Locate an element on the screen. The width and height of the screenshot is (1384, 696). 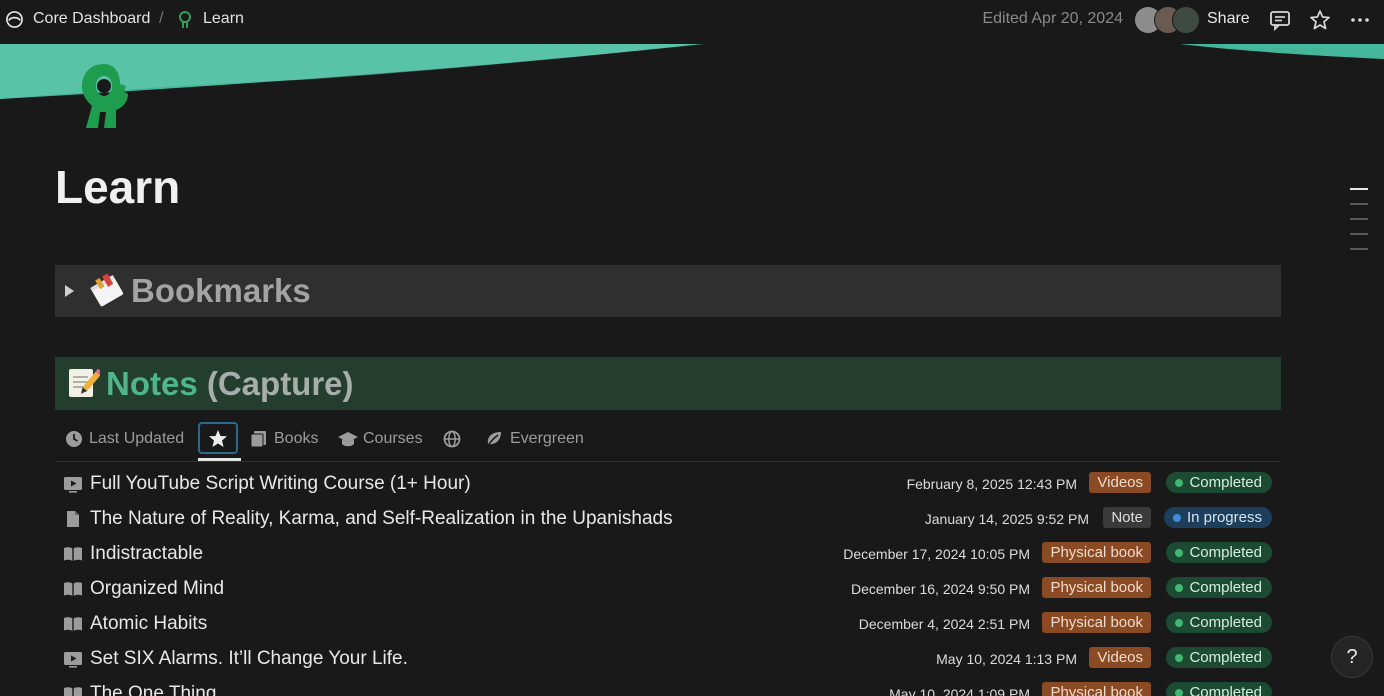
workspace-logo-icon is located at coordinates (14, 19).